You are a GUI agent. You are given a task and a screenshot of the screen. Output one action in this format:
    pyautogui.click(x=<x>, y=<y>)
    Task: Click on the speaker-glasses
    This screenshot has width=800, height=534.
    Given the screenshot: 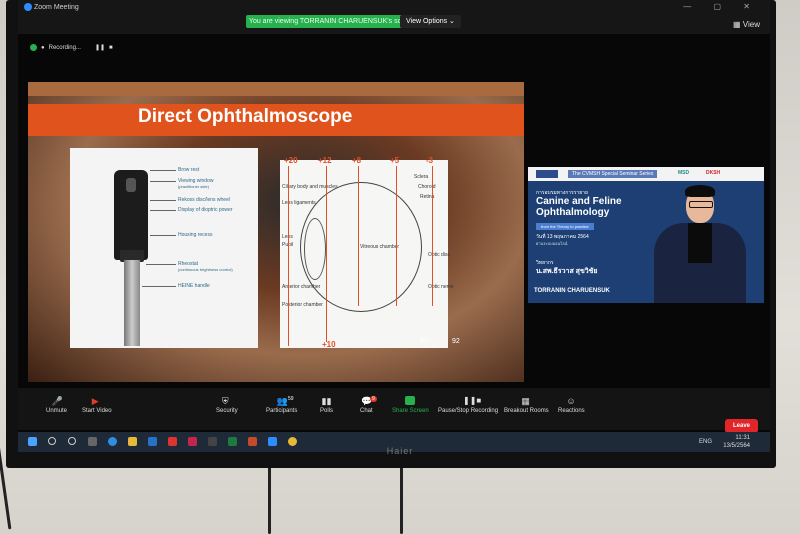 What is the action you would take?
    pyautogui.click(x=701, y=204)
    